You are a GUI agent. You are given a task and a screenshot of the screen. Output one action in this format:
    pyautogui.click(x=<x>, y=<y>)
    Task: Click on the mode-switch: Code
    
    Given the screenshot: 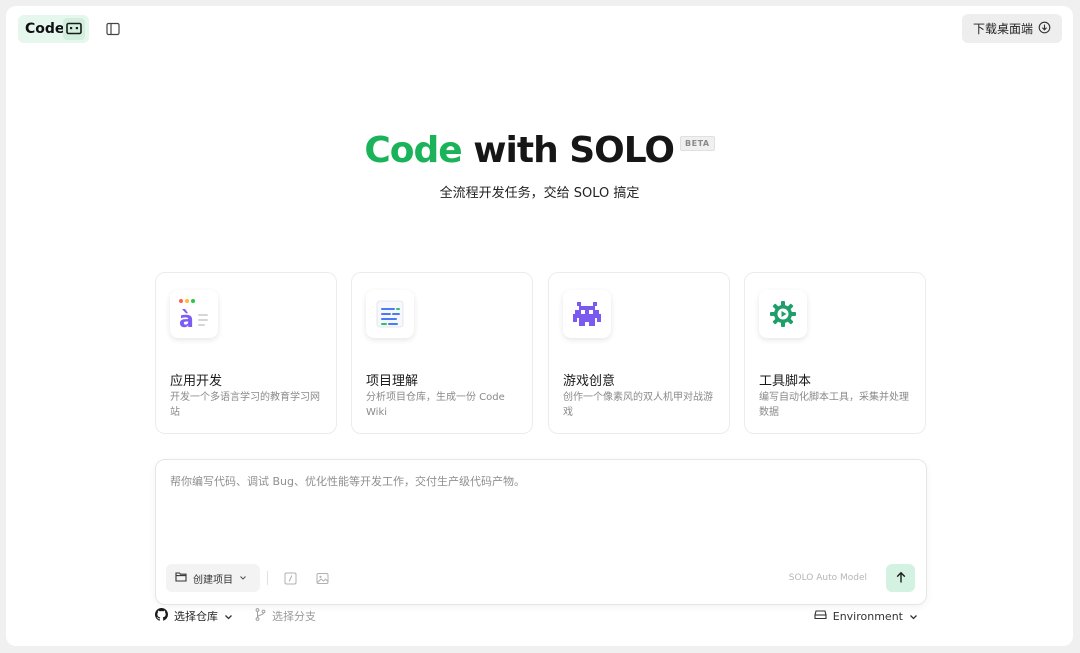 What is the action you would take?
    pyautogui.click(x=53, y=29)
    